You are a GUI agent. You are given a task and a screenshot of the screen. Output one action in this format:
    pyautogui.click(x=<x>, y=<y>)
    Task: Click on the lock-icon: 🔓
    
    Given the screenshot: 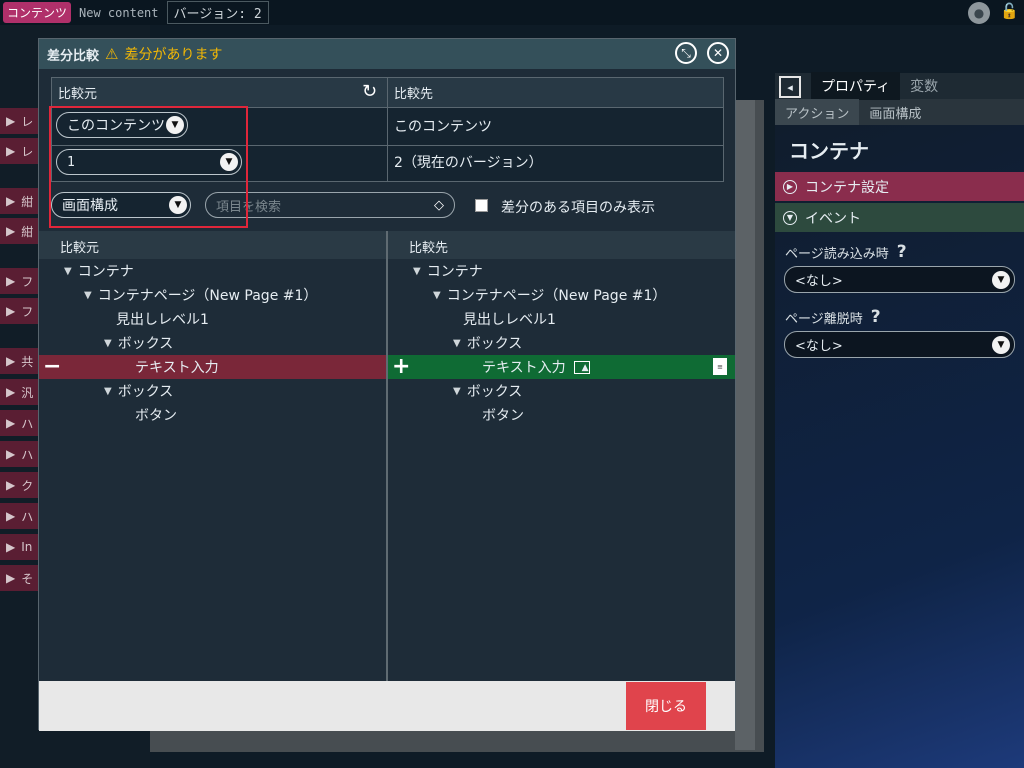 What is the action you would take?
    pyautogui.click(x=1009, y=12)
    